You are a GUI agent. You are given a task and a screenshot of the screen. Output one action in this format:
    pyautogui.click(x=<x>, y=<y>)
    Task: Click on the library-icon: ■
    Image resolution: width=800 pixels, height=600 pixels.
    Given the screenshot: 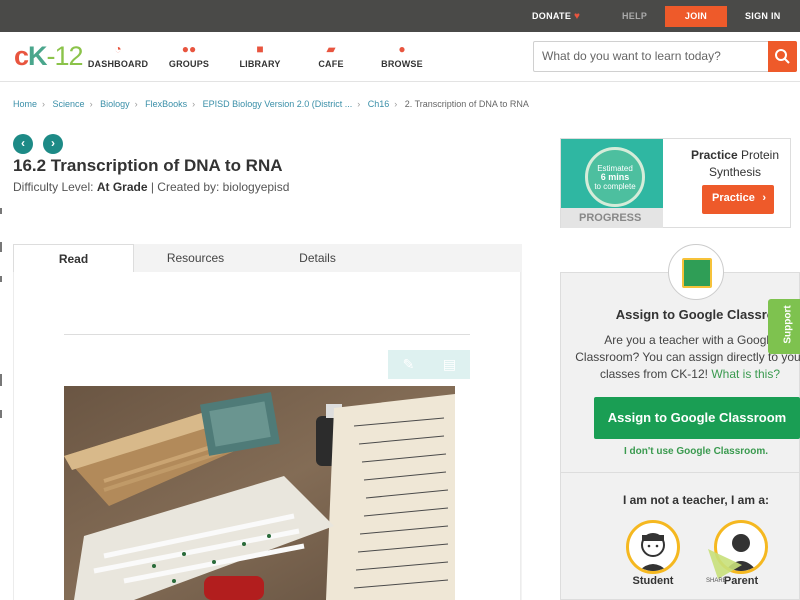 What is the action you would take?
    pyautogui.click(x=260, y=49)
    